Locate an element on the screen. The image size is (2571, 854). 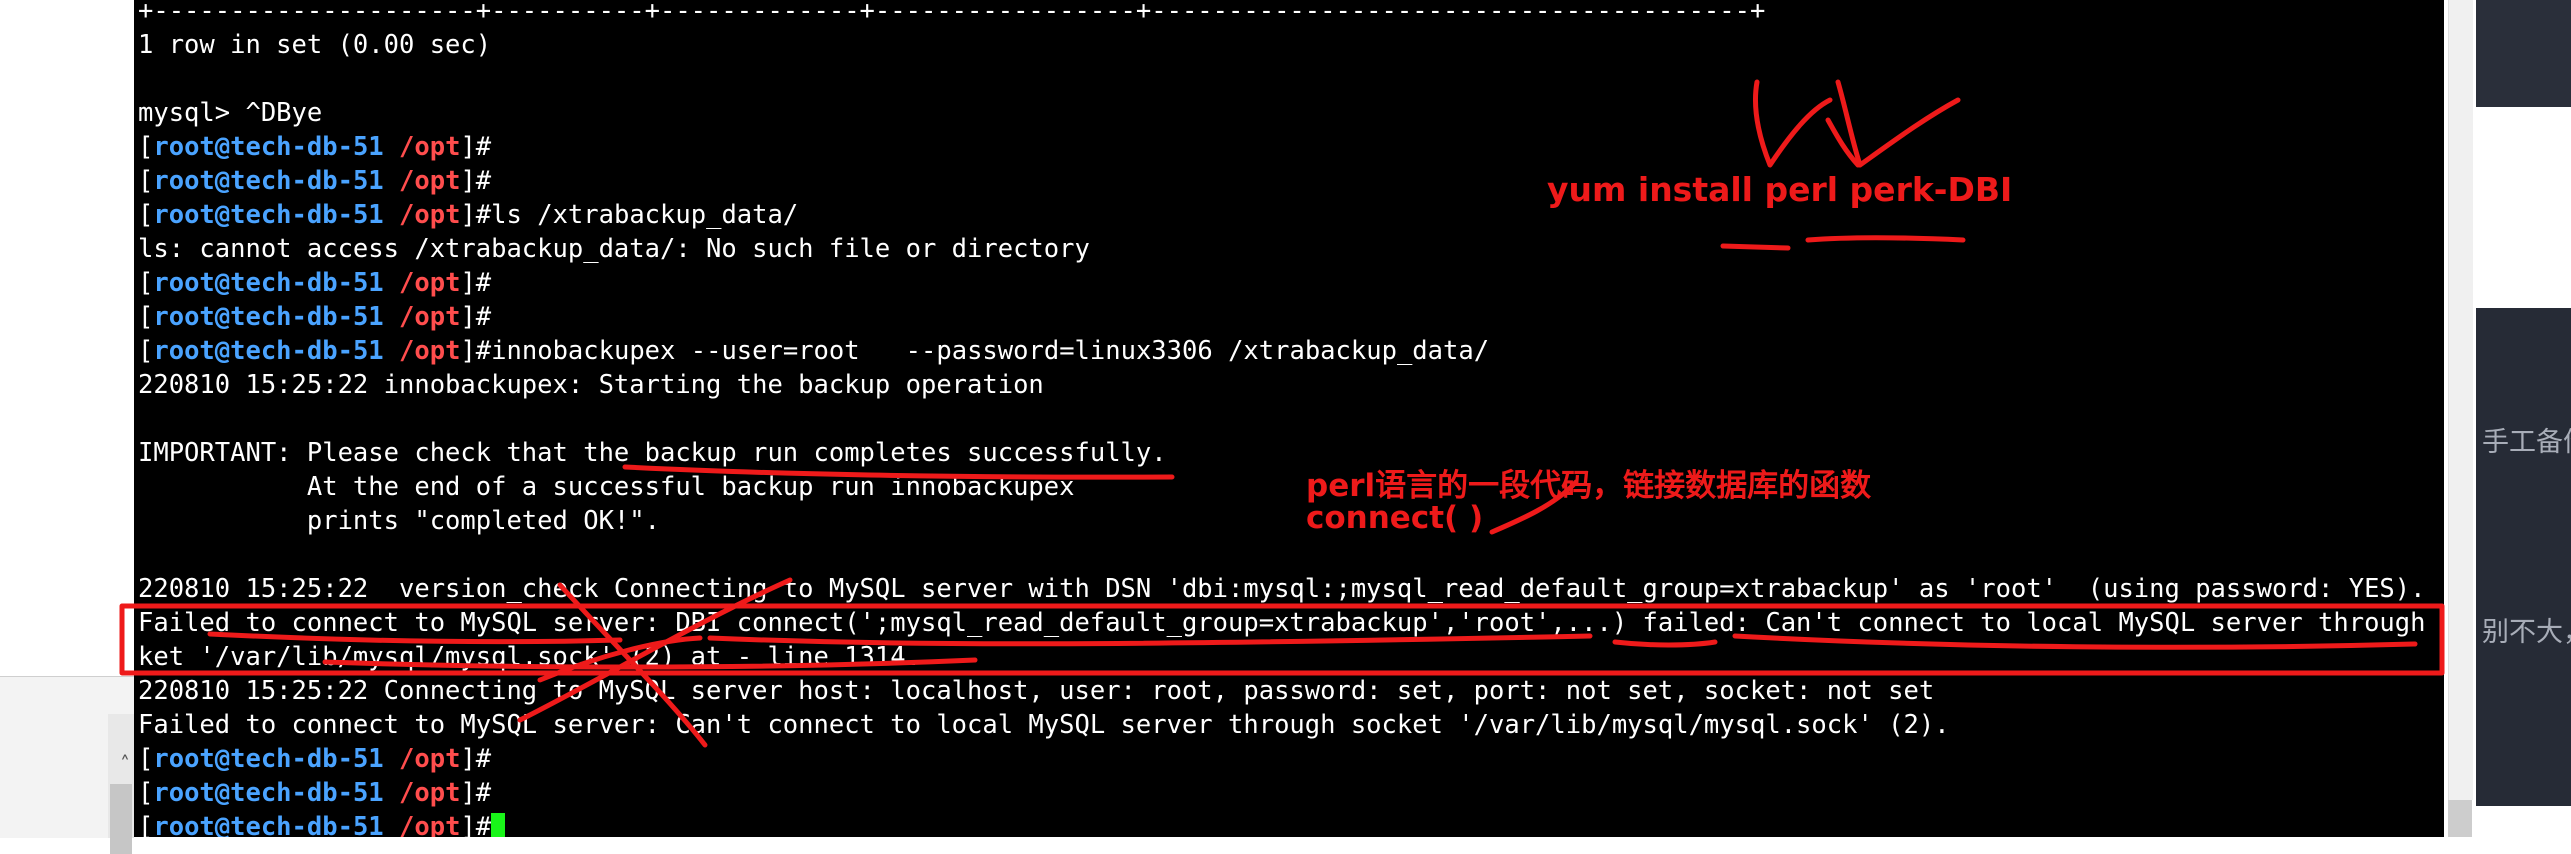
annotation-underline-important is located at coordinates (898, 472).